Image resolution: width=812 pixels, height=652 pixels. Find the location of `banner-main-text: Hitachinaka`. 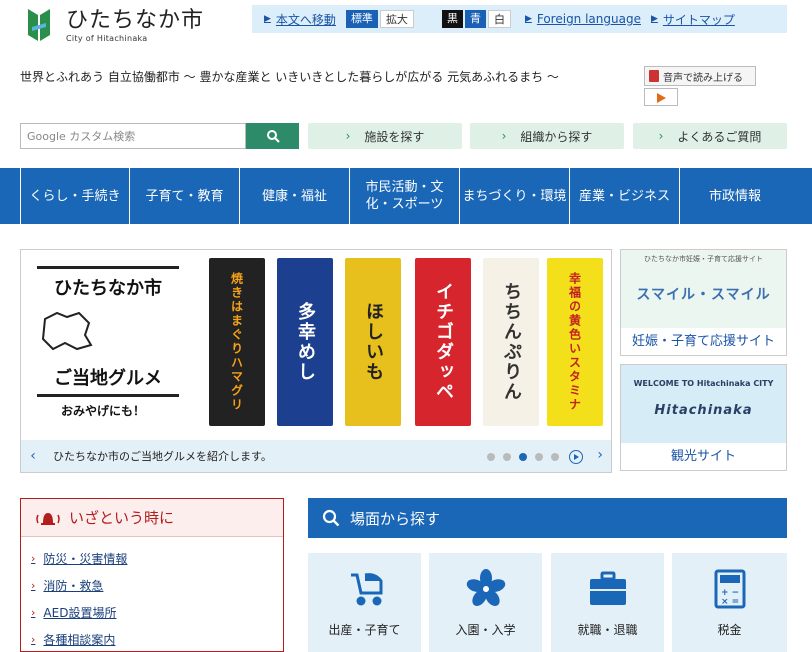

banner-main-text: Hitachinaka is located at coordinates (703, 410).